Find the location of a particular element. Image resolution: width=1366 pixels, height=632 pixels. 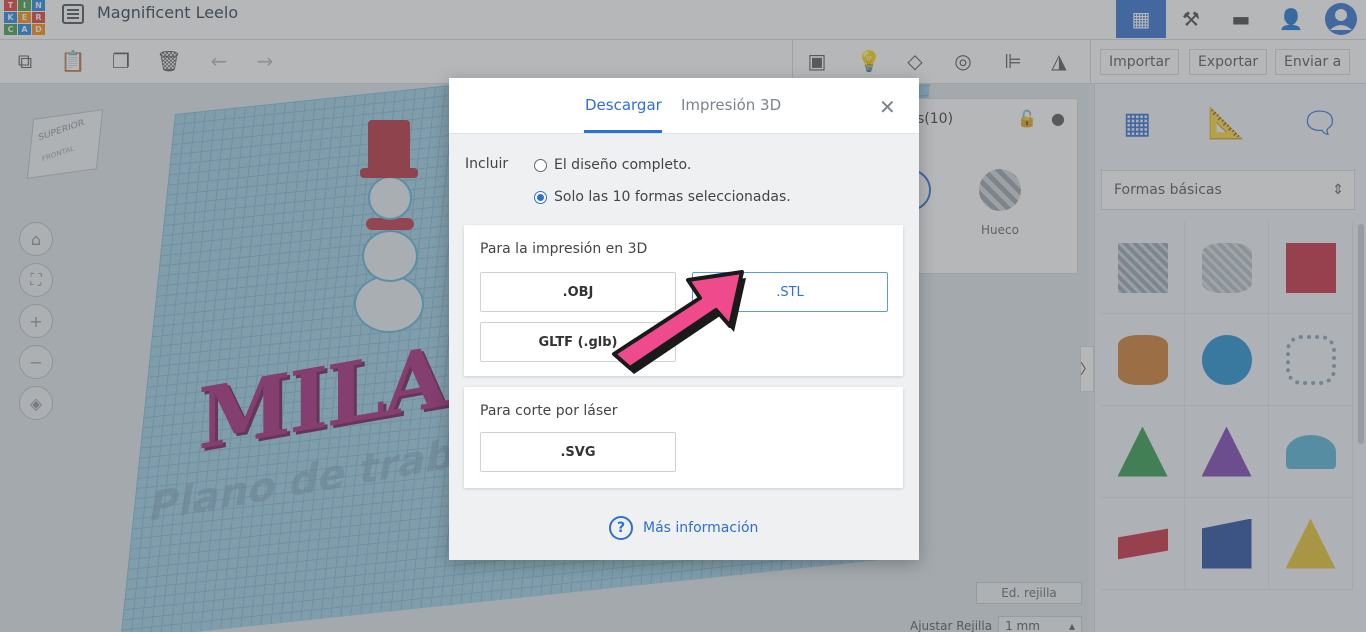

laser-cut-section: Para corte por láser .SVG is located at coordinates (683, 437).